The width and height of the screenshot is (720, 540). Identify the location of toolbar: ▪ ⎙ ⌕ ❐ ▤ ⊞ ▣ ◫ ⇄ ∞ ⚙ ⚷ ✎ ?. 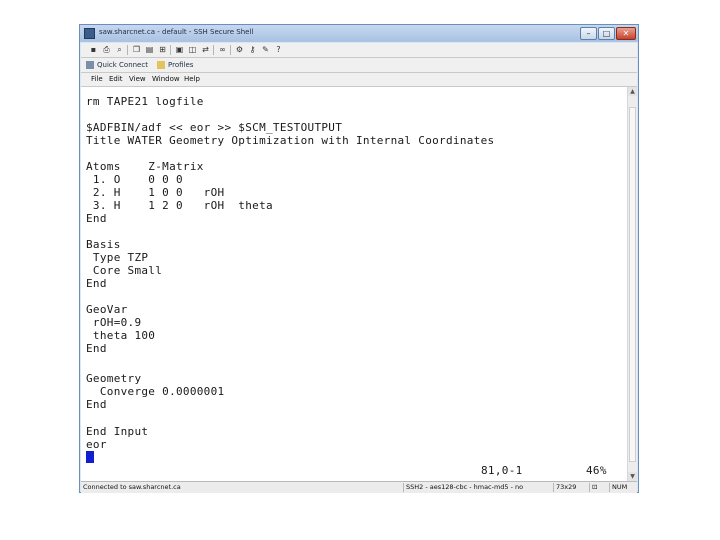
(359, 50).